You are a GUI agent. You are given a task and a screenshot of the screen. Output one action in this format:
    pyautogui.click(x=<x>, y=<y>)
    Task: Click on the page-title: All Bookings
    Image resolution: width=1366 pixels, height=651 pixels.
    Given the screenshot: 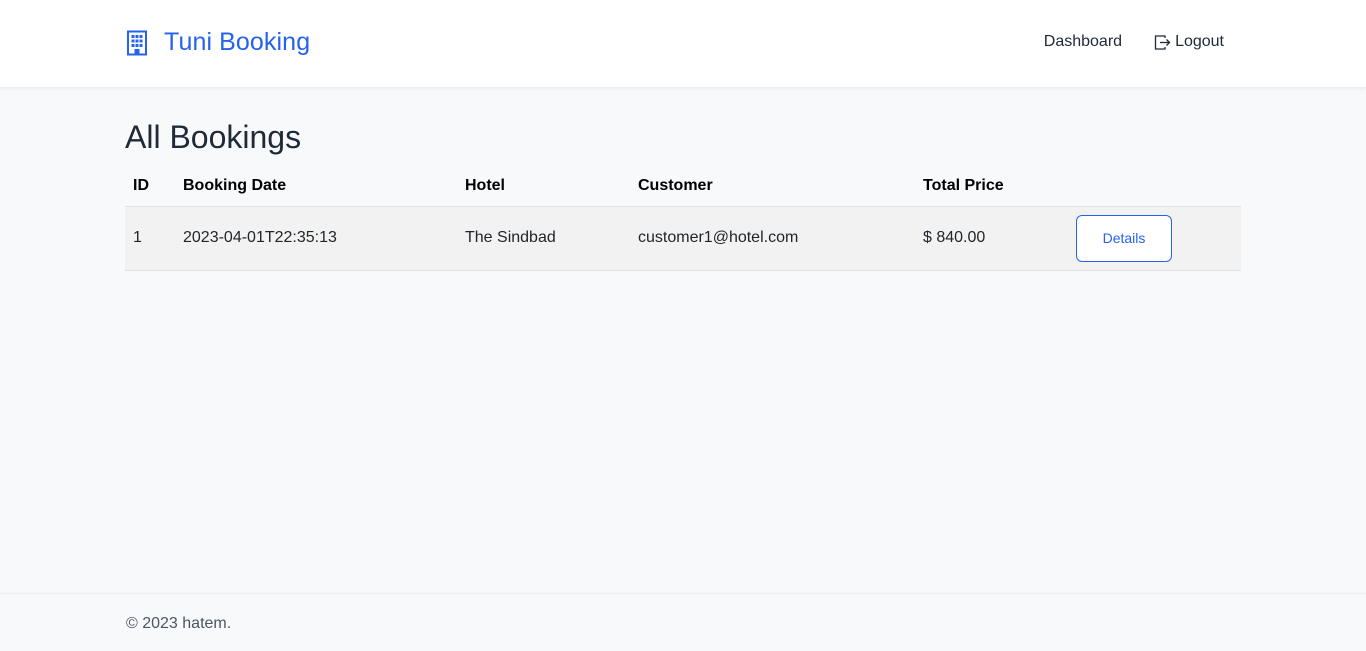 What is the action you would take?
    pyautogui.click(x=213, y=137)
    